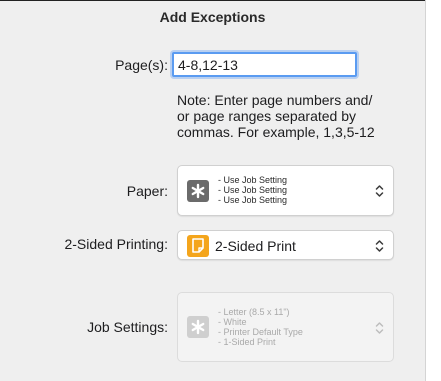  Describe the element at coordinates (127, 327) in the screenshot. I see `job-settings-label: Job Settings:` at that location.